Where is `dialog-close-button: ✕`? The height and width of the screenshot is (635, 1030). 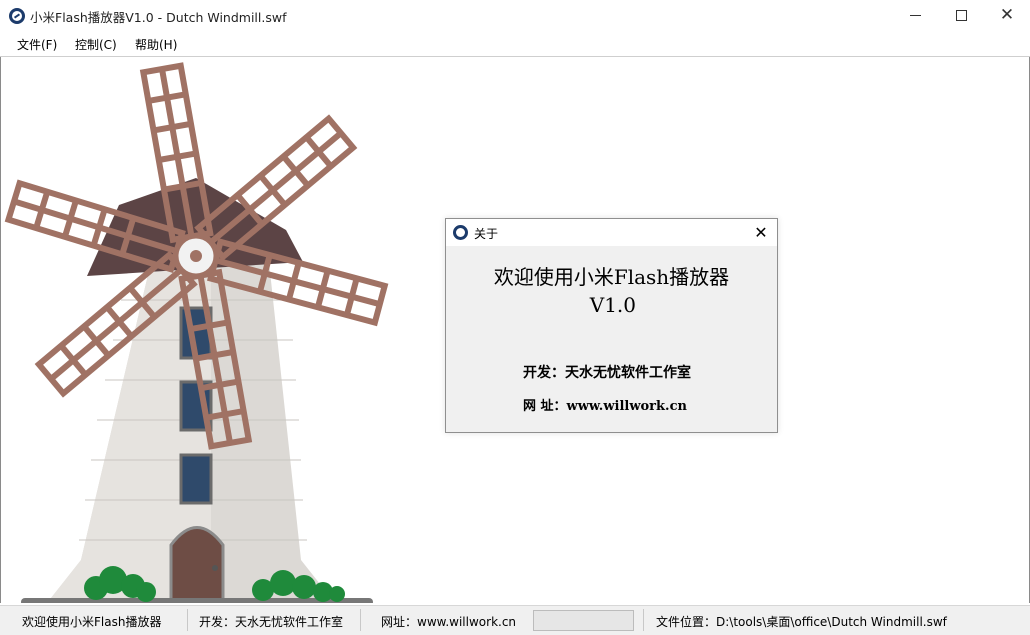 dialog-close-button: ✕ is located at coordinates (761, 233).